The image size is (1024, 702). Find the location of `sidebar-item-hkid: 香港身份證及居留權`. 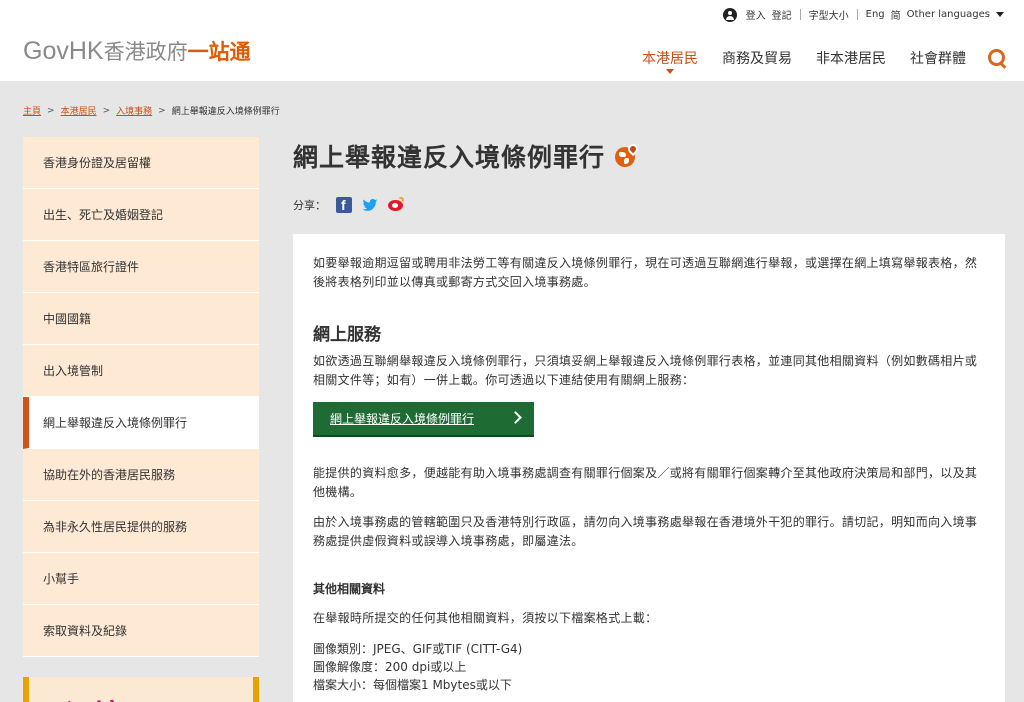

sidebar-item-hkid: 香港身份證及居留權 is located at coordinates (141, 163).